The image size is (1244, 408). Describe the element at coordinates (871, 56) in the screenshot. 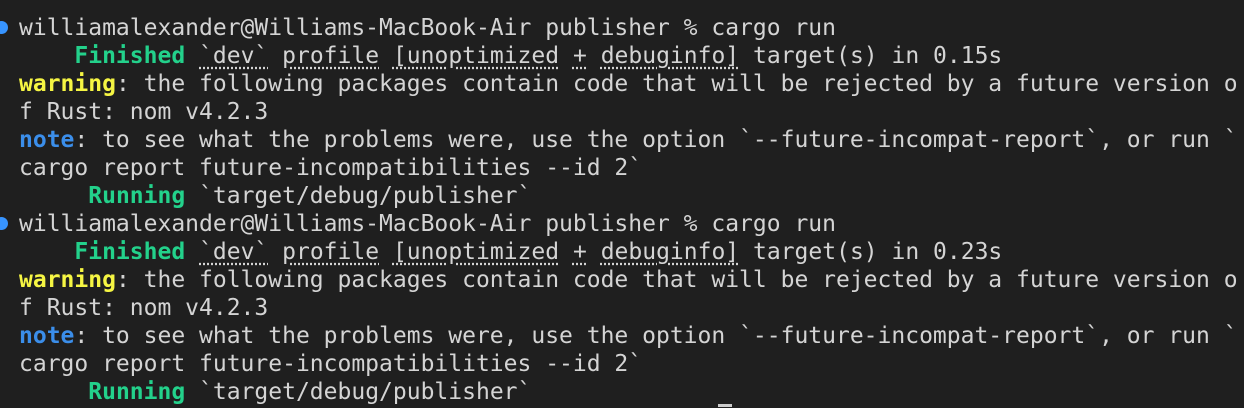

I see `finished-timing: target(s) in 0.15s` at that location.